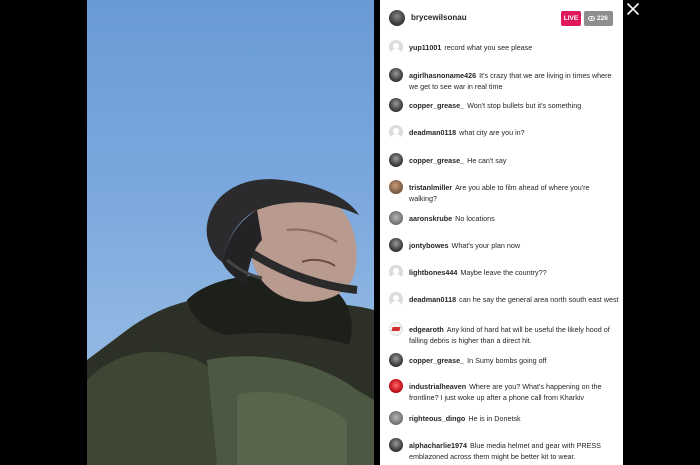  Describe the element at coordinates (633, 9) in the screenshot. I see `close-icon` at that location.